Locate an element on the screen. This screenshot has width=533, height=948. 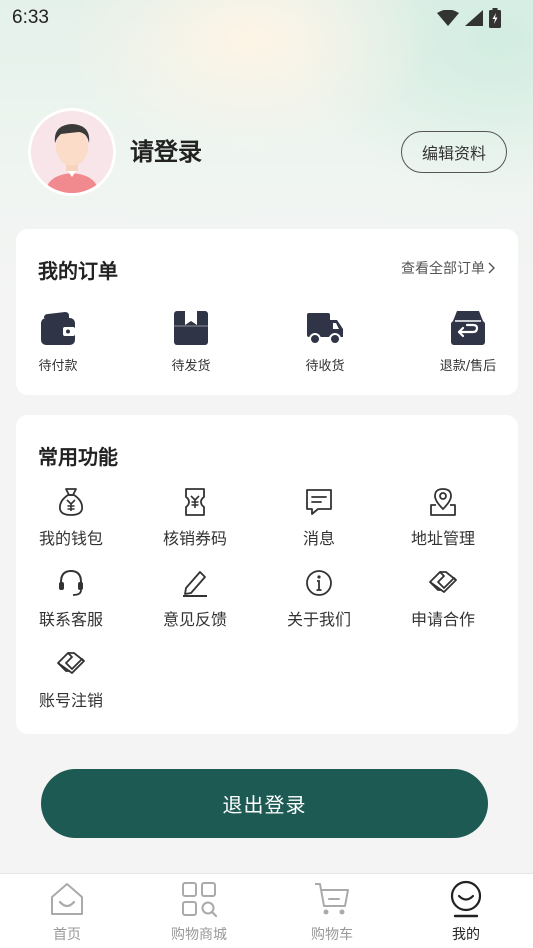
map-pin-icon is located at coordinates (443, 502).